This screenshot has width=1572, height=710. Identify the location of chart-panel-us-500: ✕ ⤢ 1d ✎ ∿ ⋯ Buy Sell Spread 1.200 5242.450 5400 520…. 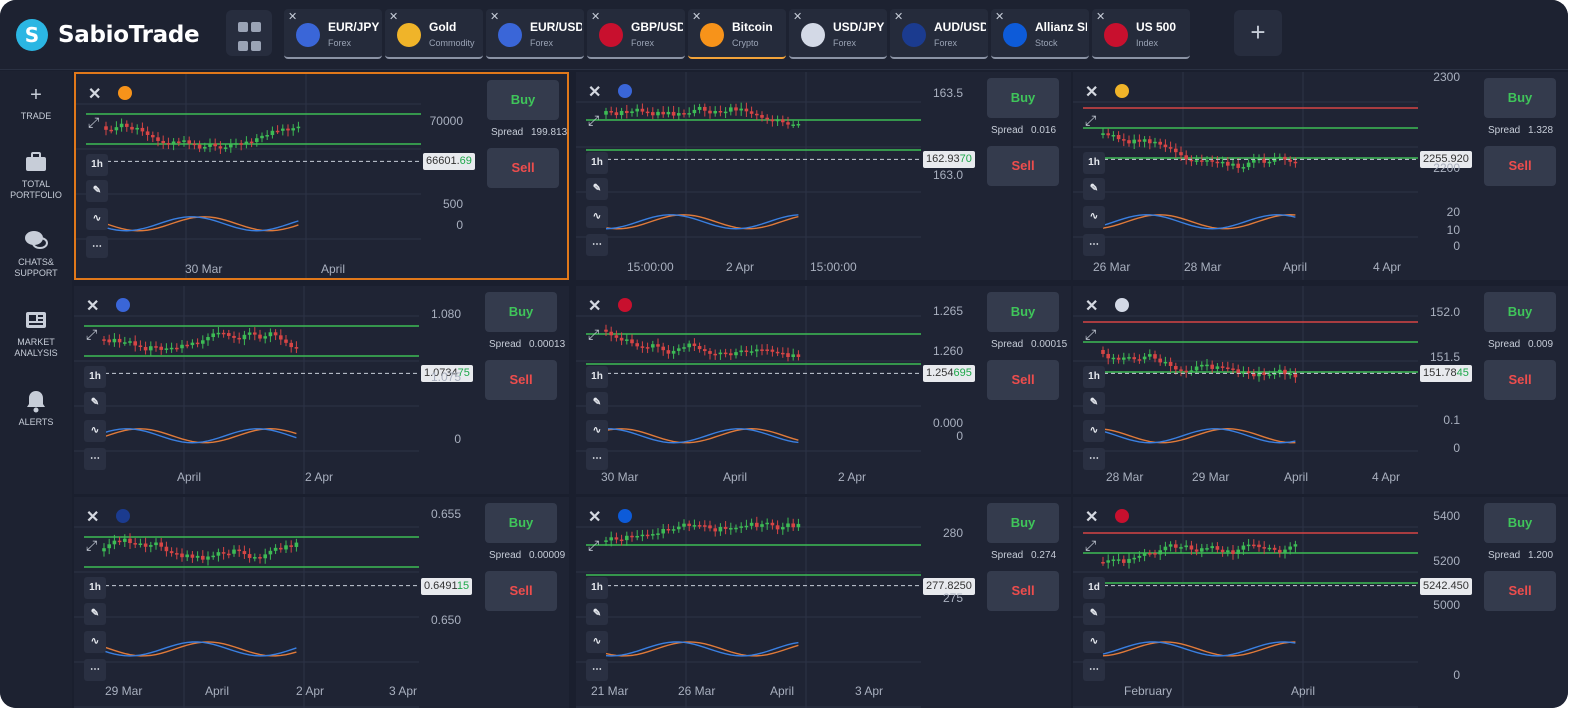
(1320, 602).